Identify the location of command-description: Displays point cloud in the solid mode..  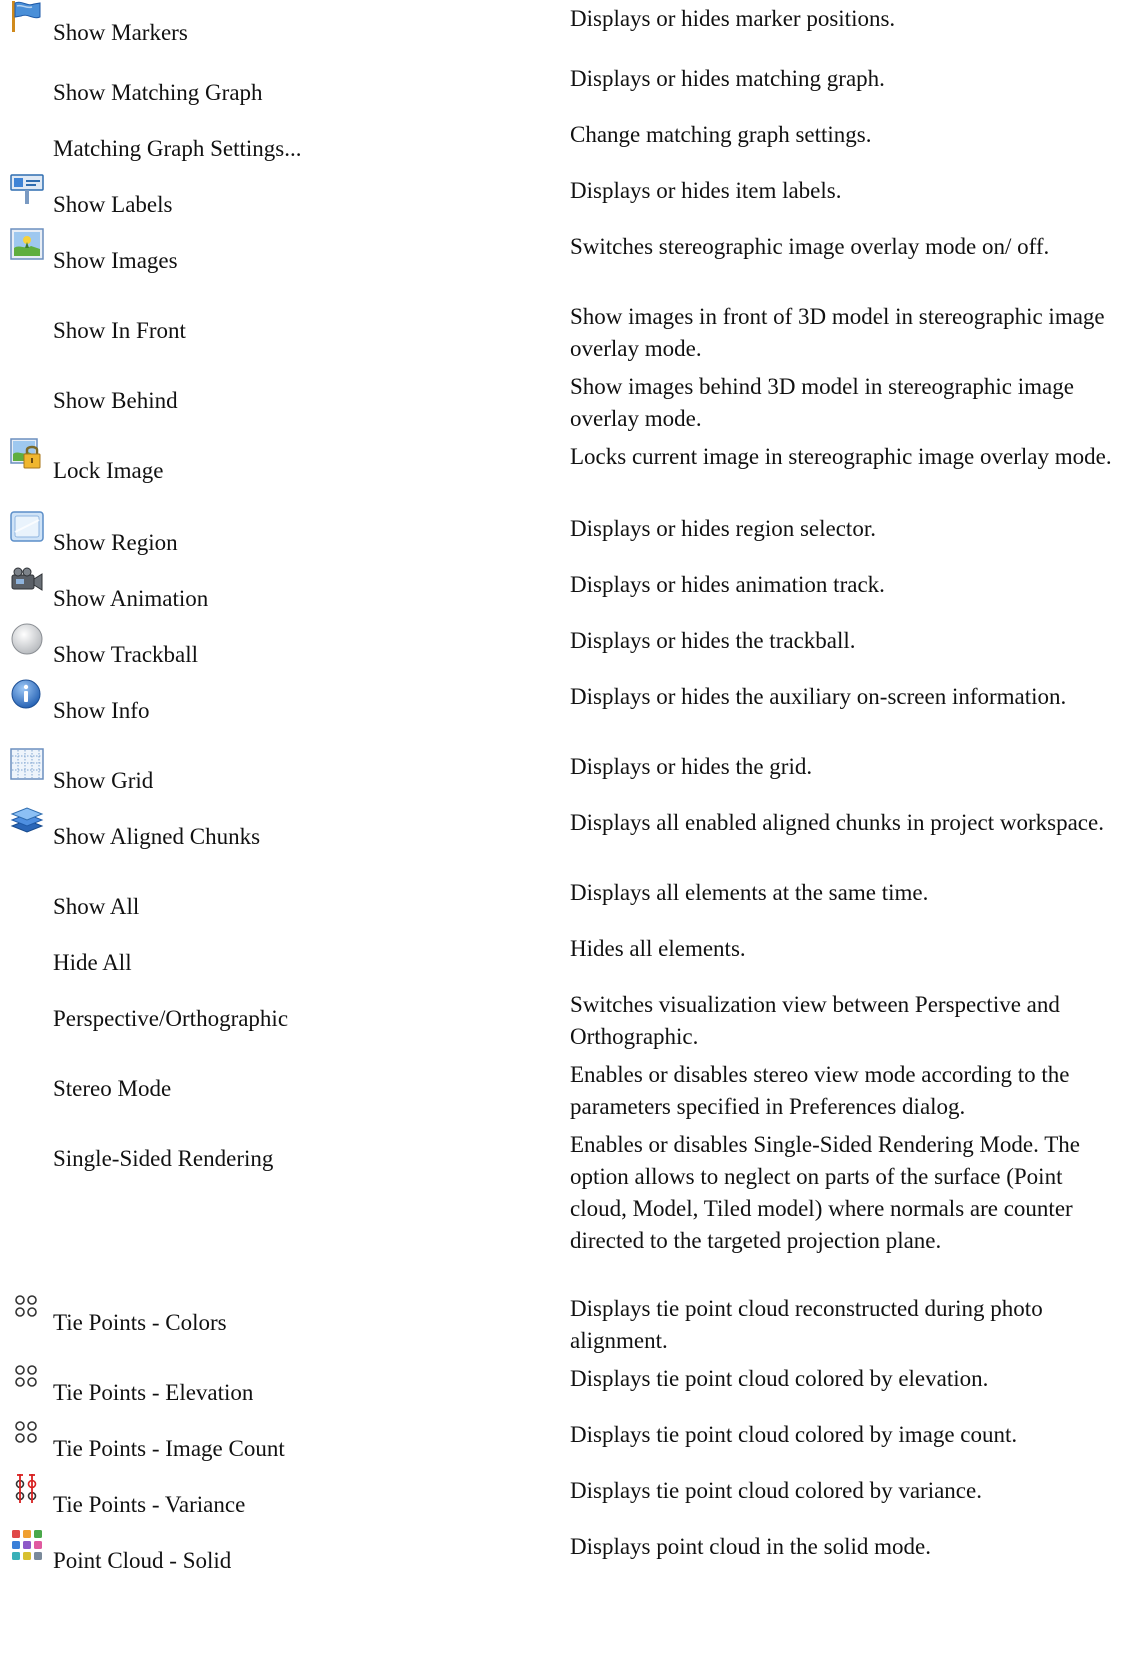
(750, 1546).